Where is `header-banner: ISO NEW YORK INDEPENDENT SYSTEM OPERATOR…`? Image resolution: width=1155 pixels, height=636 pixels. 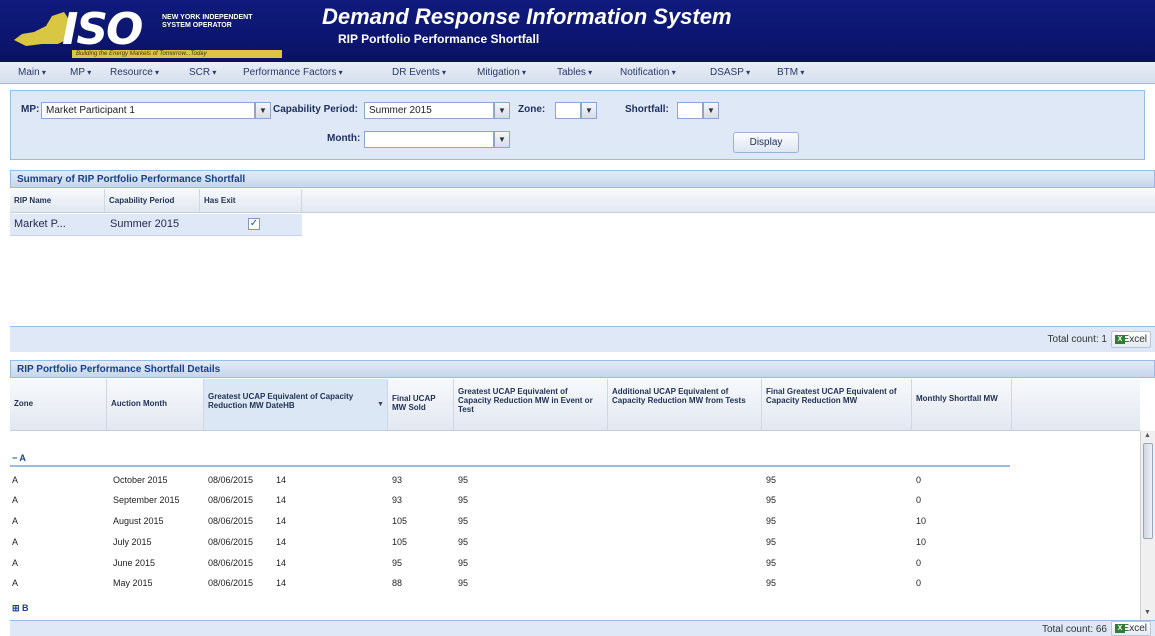 header-banner: ISO NEW YORK INDEPENDENT SYSTEM OPERATOR… is located at coordinates (577, 31).